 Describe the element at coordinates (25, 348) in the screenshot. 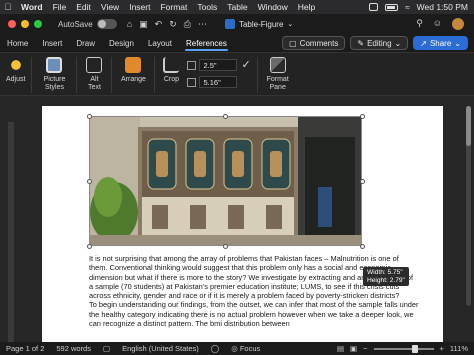

I see `page-count: Page 1 of 2` at that location.